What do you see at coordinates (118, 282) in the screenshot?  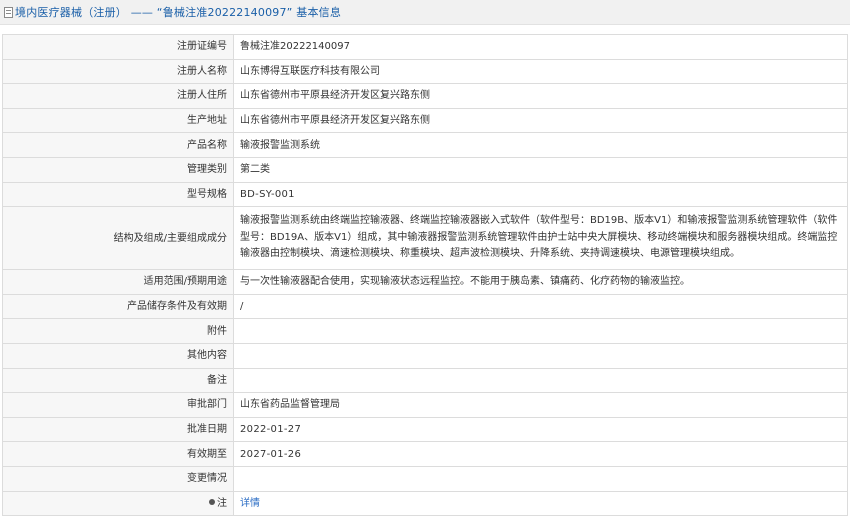 I see `row-label: 适用范围/预期用途` at bounding box center [118, 282].